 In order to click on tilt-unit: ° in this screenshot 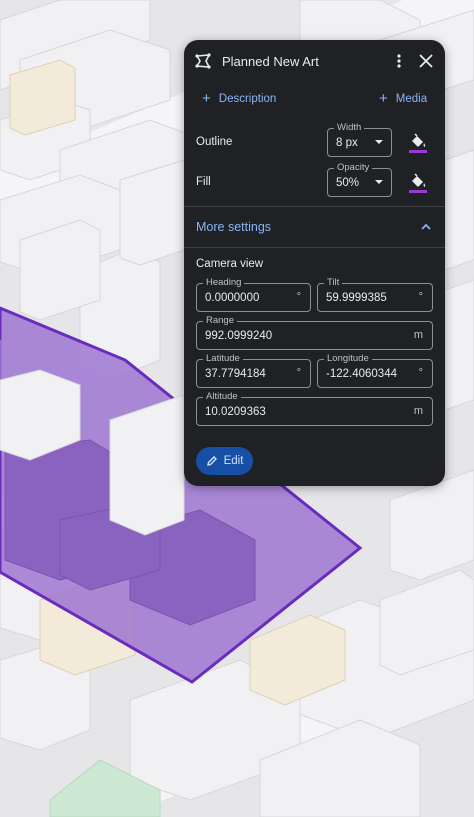, I will do `click(420, 297)`.